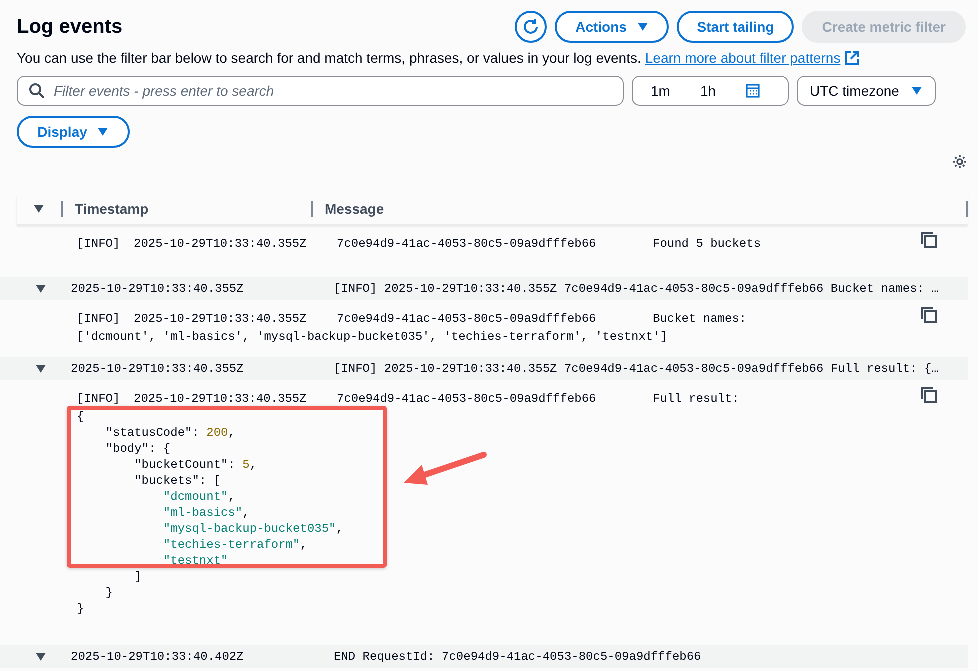  I want to click on code-line: "bucketCount": 5,, so click(196, 465).